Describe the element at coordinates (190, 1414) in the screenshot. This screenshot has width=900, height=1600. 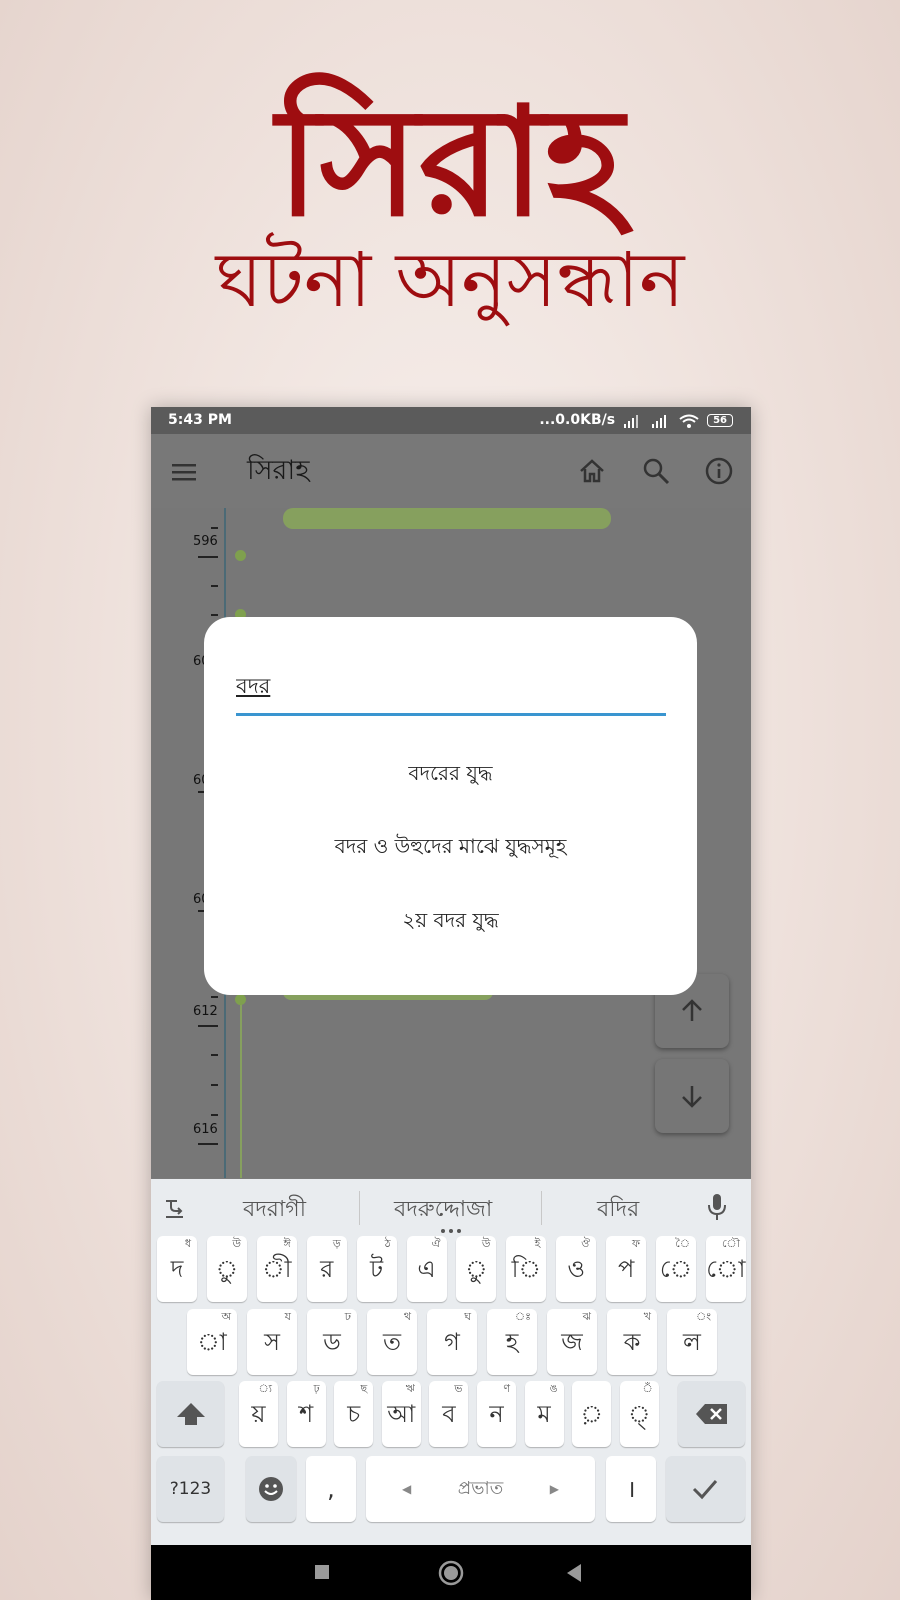
I see `shift-key` at that location.